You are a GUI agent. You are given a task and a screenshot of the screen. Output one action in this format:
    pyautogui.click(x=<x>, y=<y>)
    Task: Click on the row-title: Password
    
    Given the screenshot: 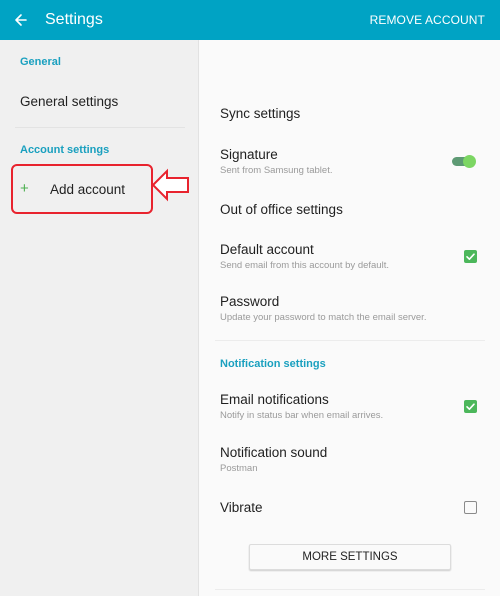 What is the action you would take?
    pyautogui.click(x=250, y=301)
    